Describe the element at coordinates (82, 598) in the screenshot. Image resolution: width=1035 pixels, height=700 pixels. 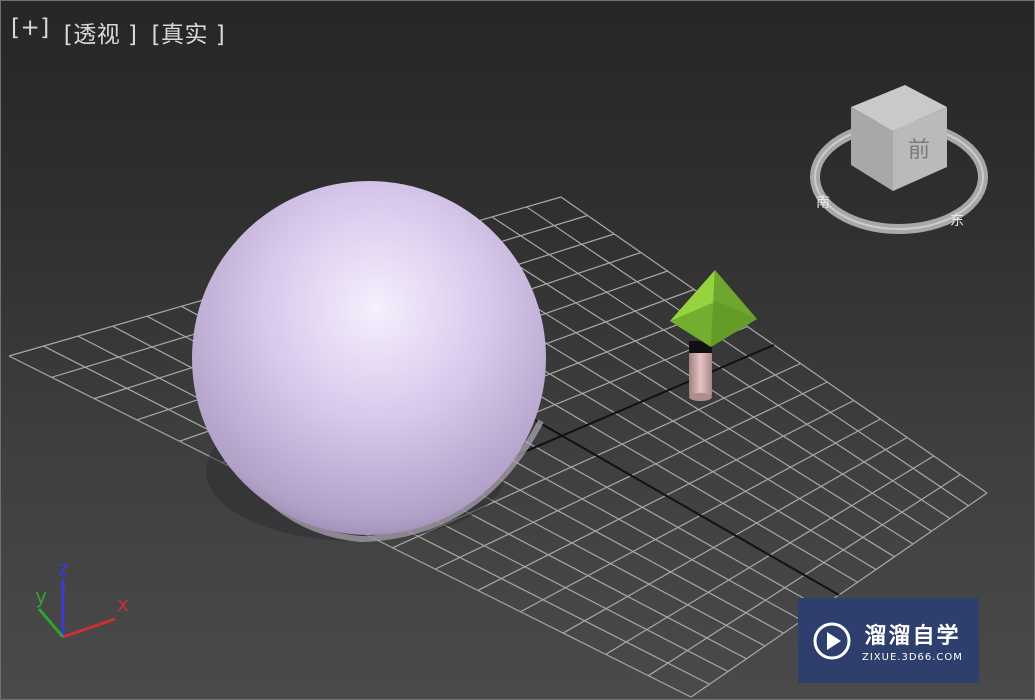
I see `axis-tripod: z x y` at that location.